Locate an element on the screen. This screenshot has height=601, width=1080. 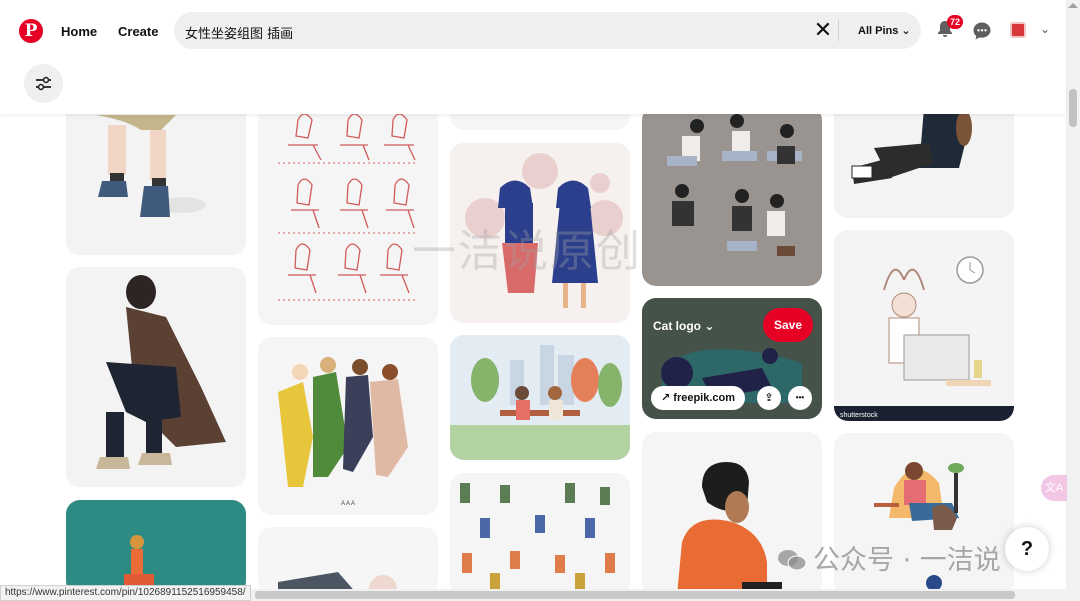
pin-women-sitting-gray is located at coordinates (732, 196).